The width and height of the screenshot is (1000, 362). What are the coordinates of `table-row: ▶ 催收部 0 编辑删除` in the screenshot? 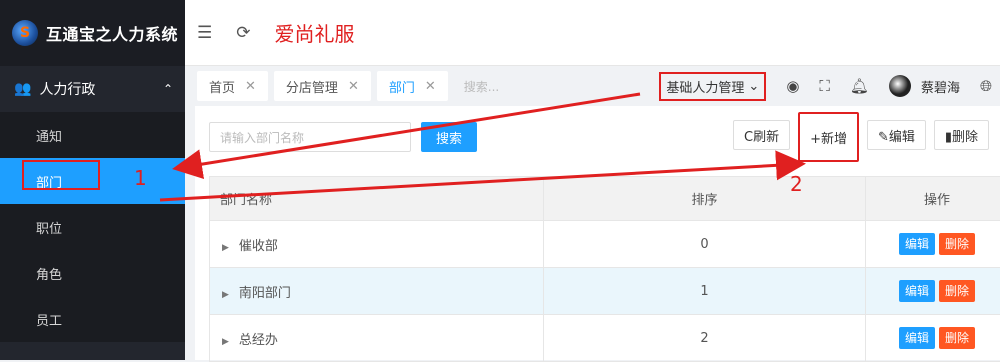 It's located at (605, 244).